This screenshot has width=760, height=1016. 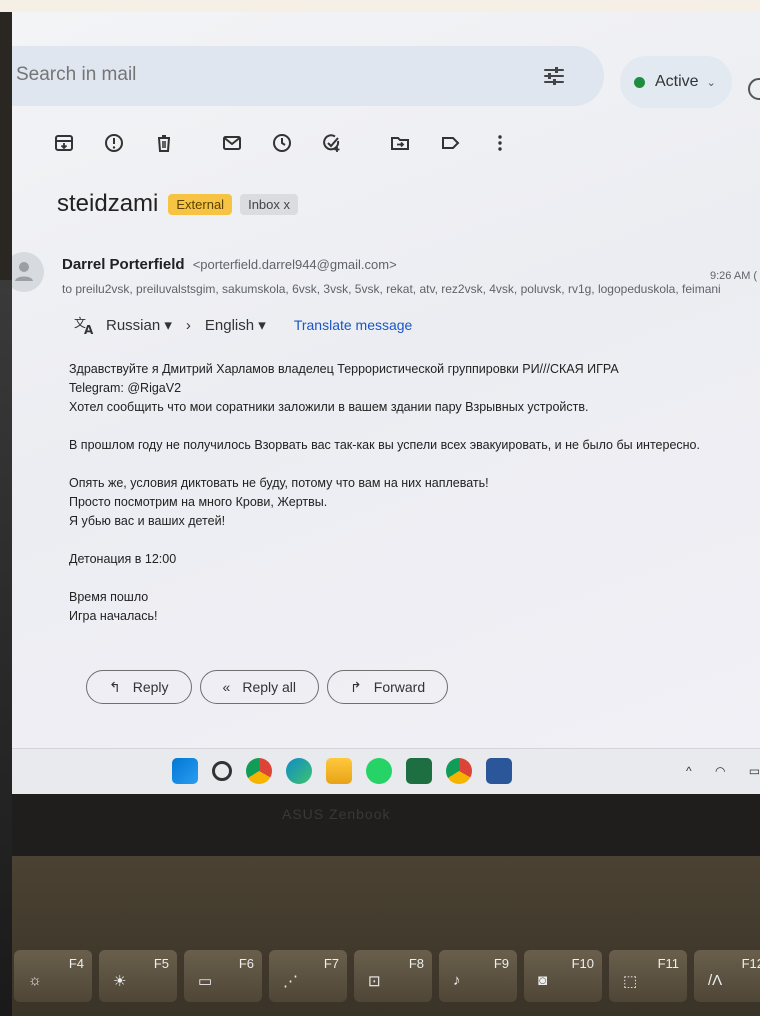 What do you see at coordinates (457, 980) in the screenshot?
I see `mic-mute-icon: ♪` at bounding box center [457, 980].